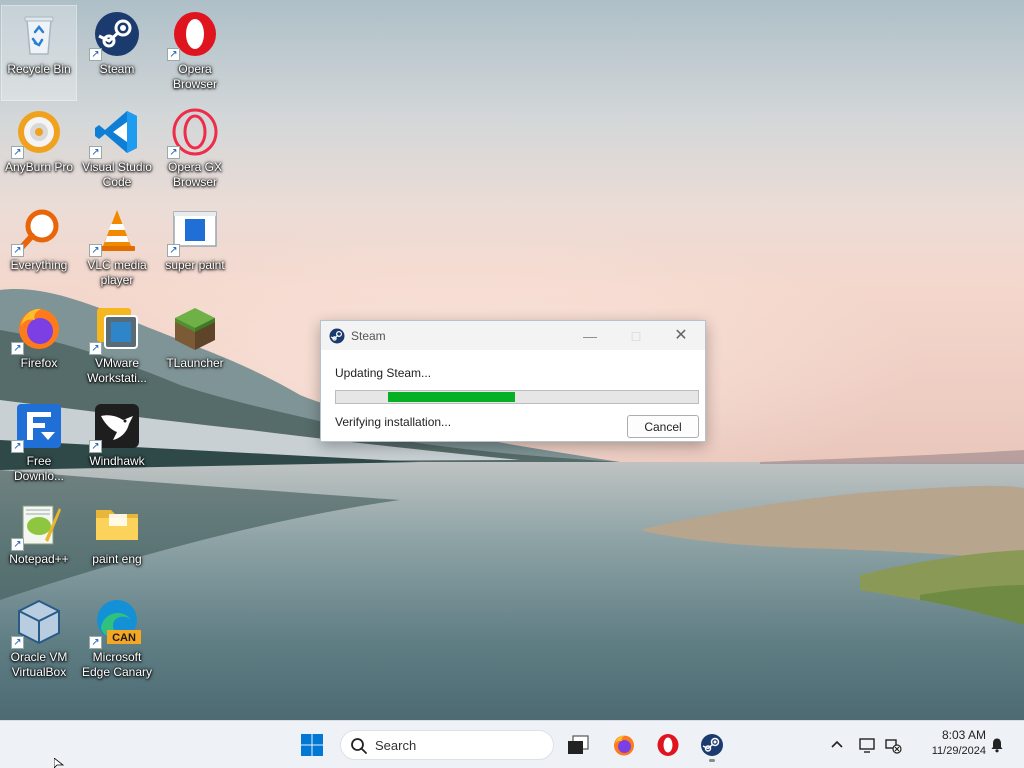  What do you see at coordinates (636, 336) in the screenshot?
I see `maximize-button: □` at bounding box center [636, 336].